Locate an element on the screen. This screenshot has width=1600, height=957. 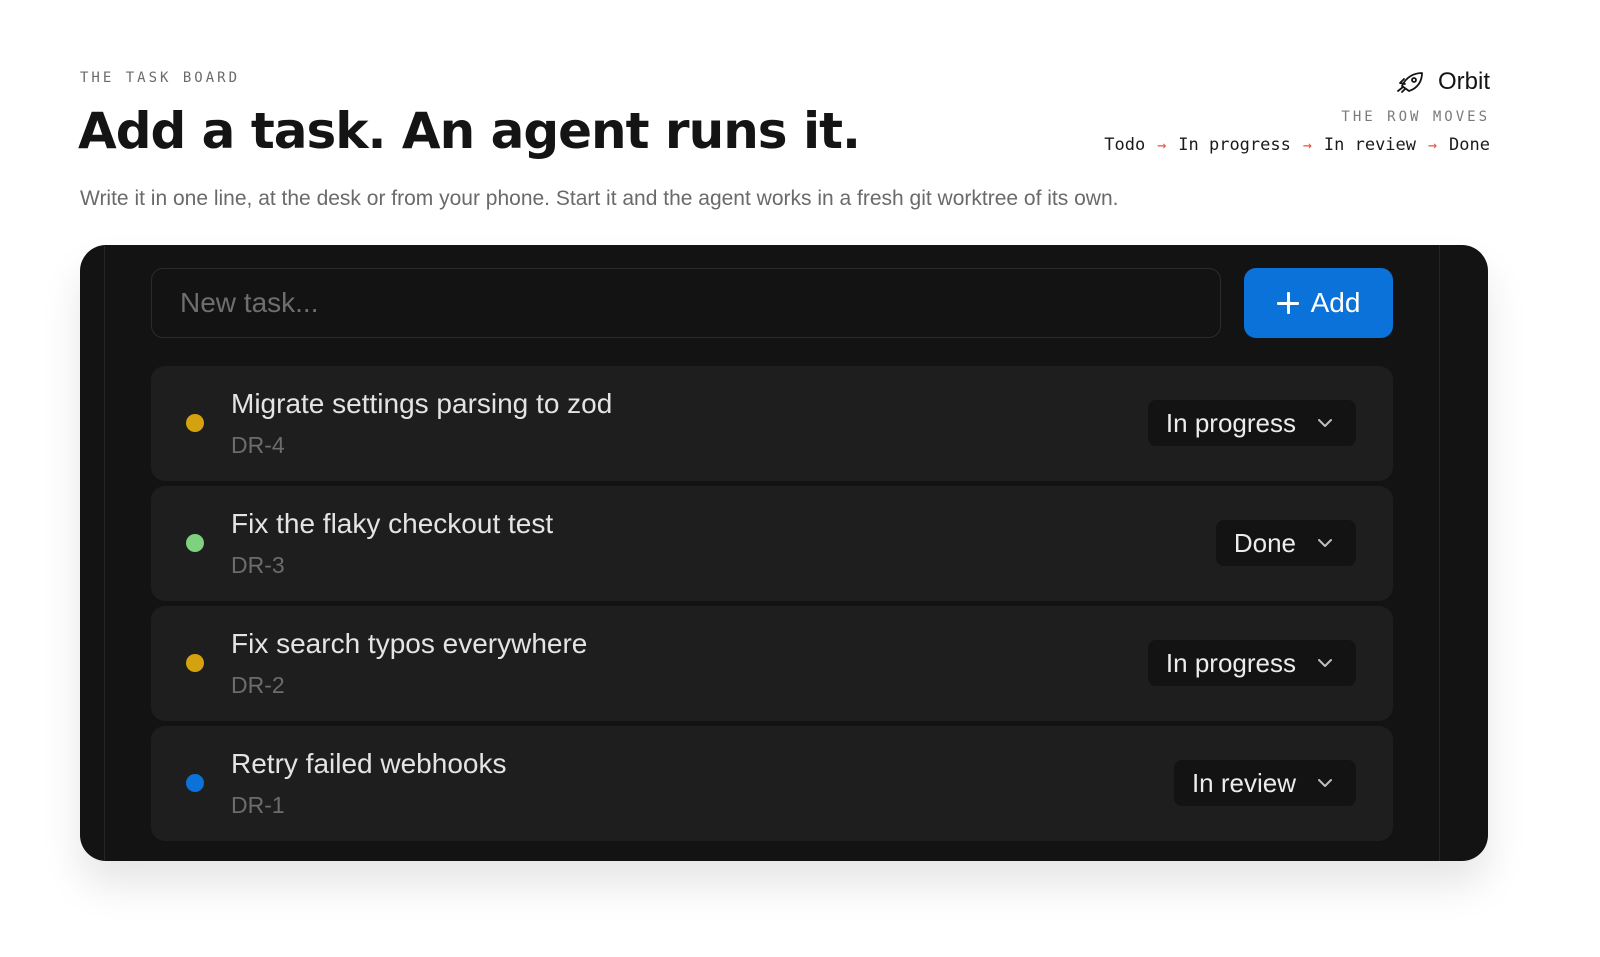
add-task-button: Add is located at coordinates (1318, 303).